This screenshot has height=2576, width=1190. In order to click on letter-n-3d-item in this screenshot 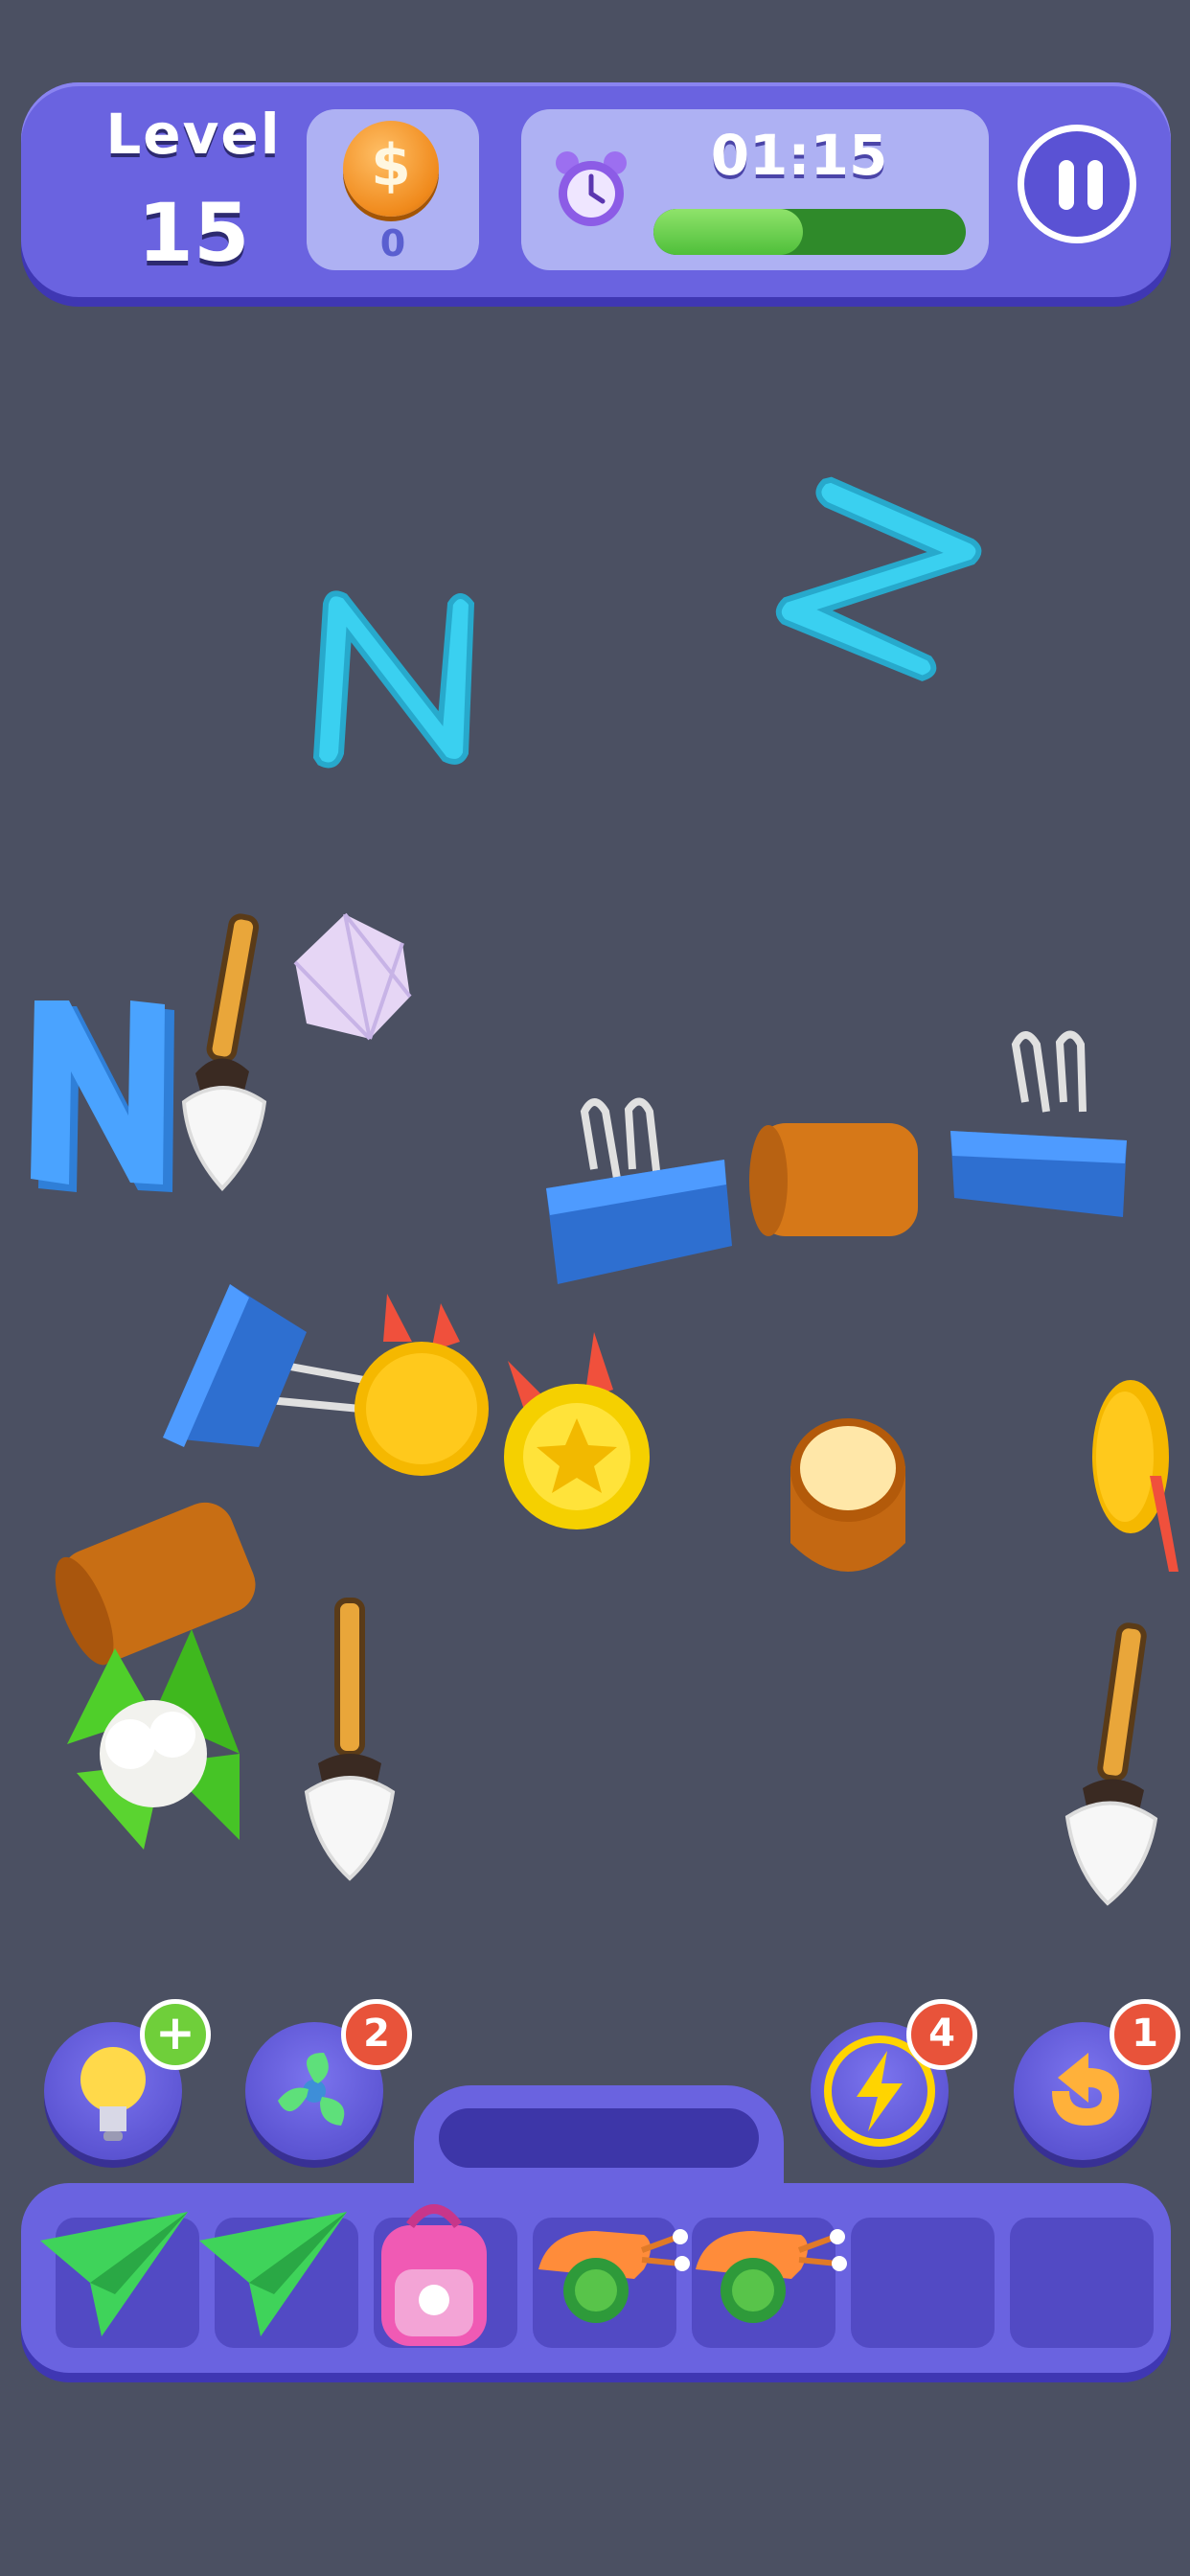, I will do `click(103, 1097)`.